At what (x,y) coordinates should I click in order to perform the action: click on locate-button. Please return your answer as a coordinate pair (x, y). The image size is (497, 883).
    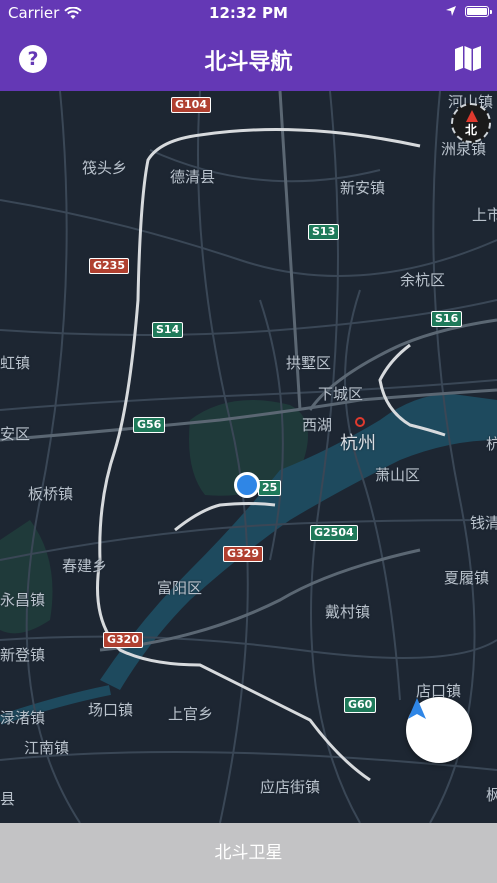
    Looking at the image, I should click on (439, 730).